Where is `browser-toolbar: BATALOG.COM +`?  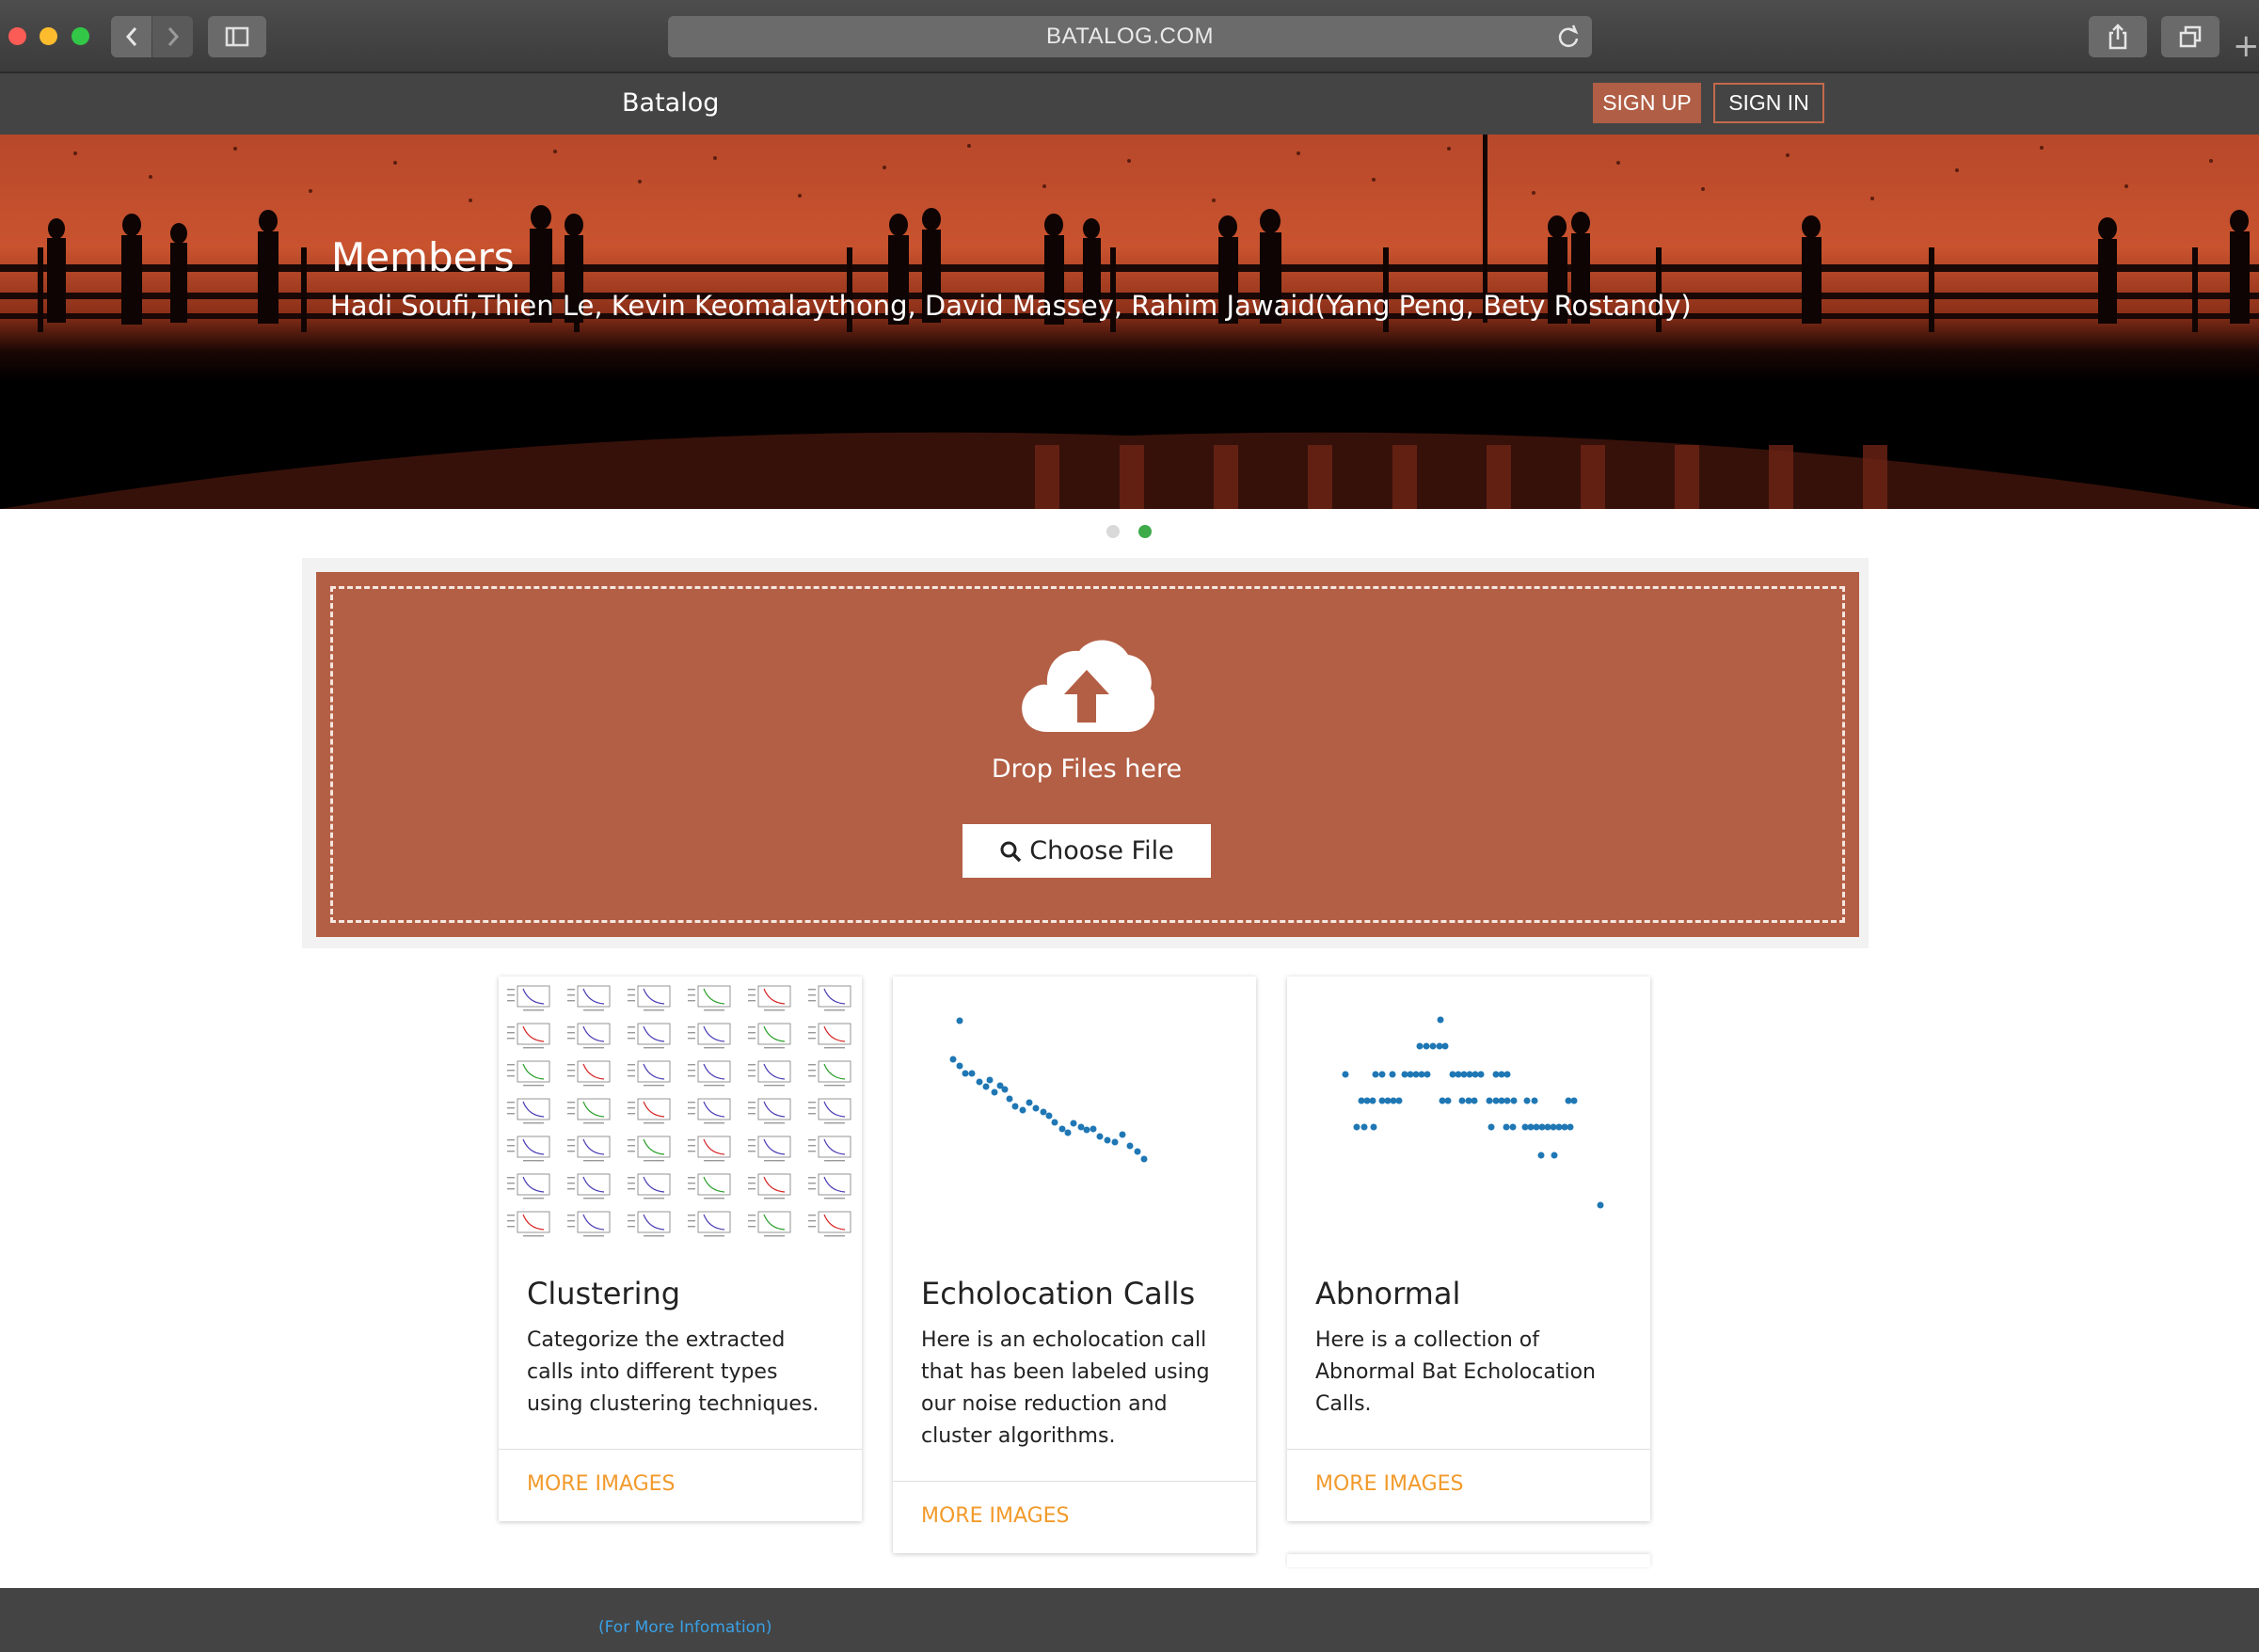
browser-toolbar: BATALOG.COM + is located at coordinates (1129, 36).